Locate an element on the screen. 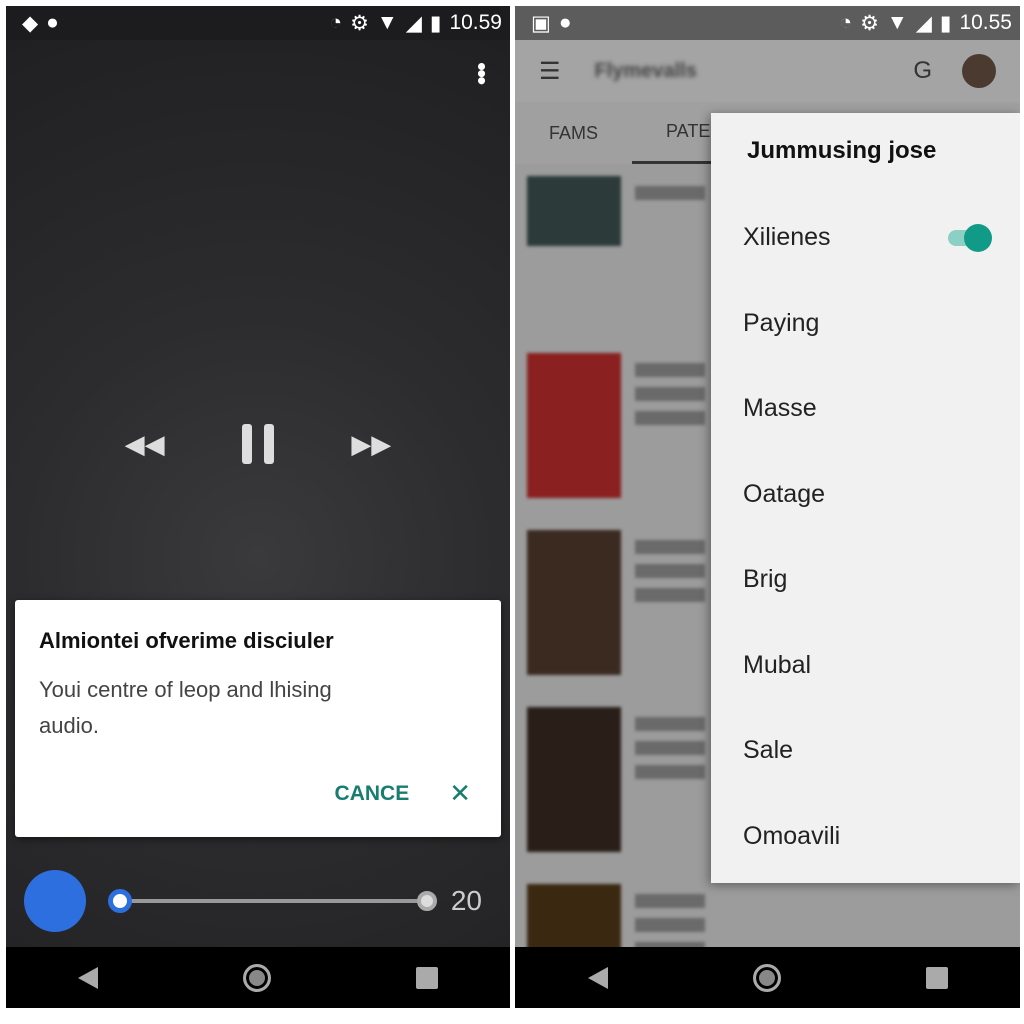 Image resolution: width=1024 pixels, height=1024 pixels. calendar-icon: ▣ is located at coordinates (541, 23).